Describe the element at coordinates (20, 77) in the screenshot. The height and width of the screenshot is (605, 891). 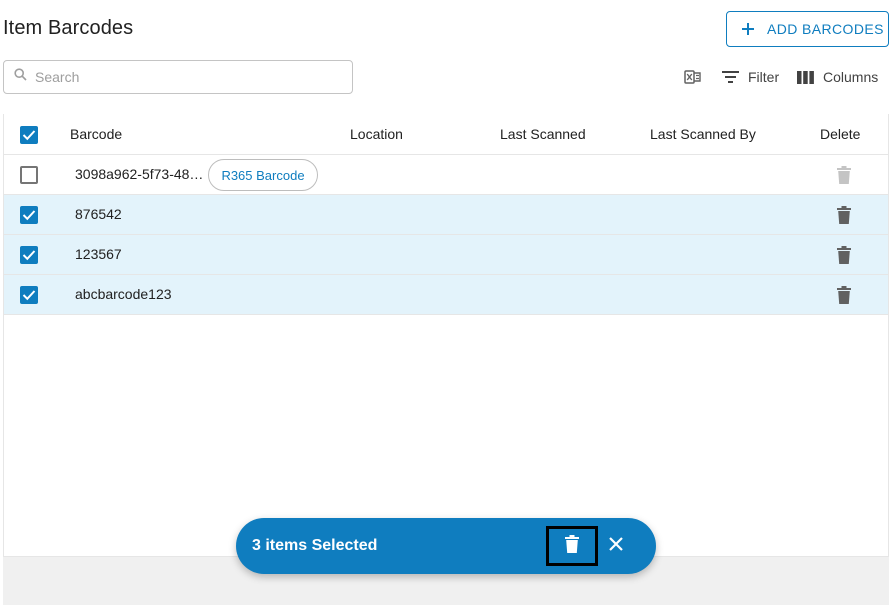
I see `search-icon` at that location.